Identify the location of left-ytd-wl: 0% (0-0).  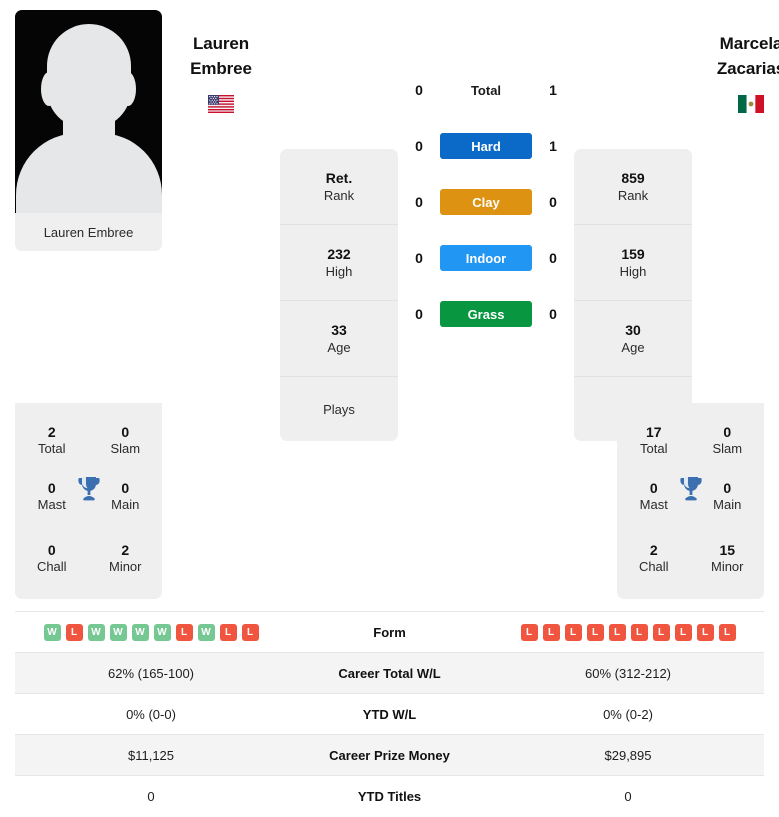
(151, 714).